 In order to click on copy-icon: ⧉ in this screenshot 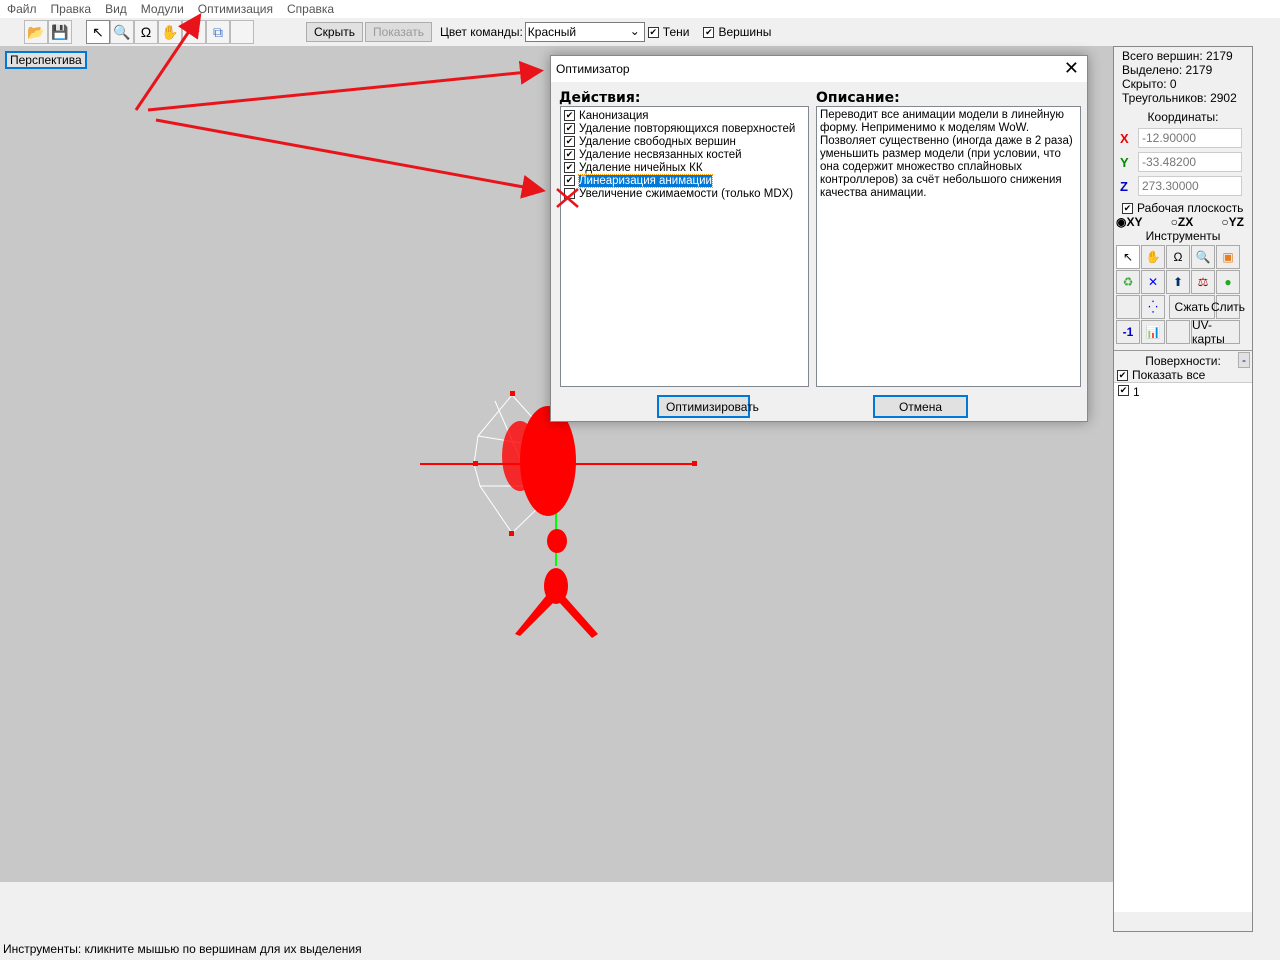, I will do `click(218, 32)`.